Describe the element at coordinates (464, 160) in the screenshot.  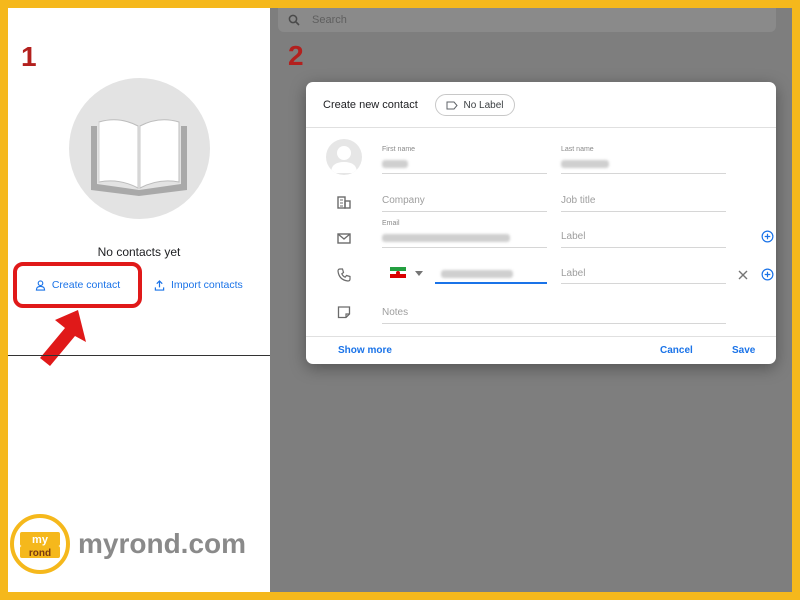
I see `first-name-field: First name` at that location.